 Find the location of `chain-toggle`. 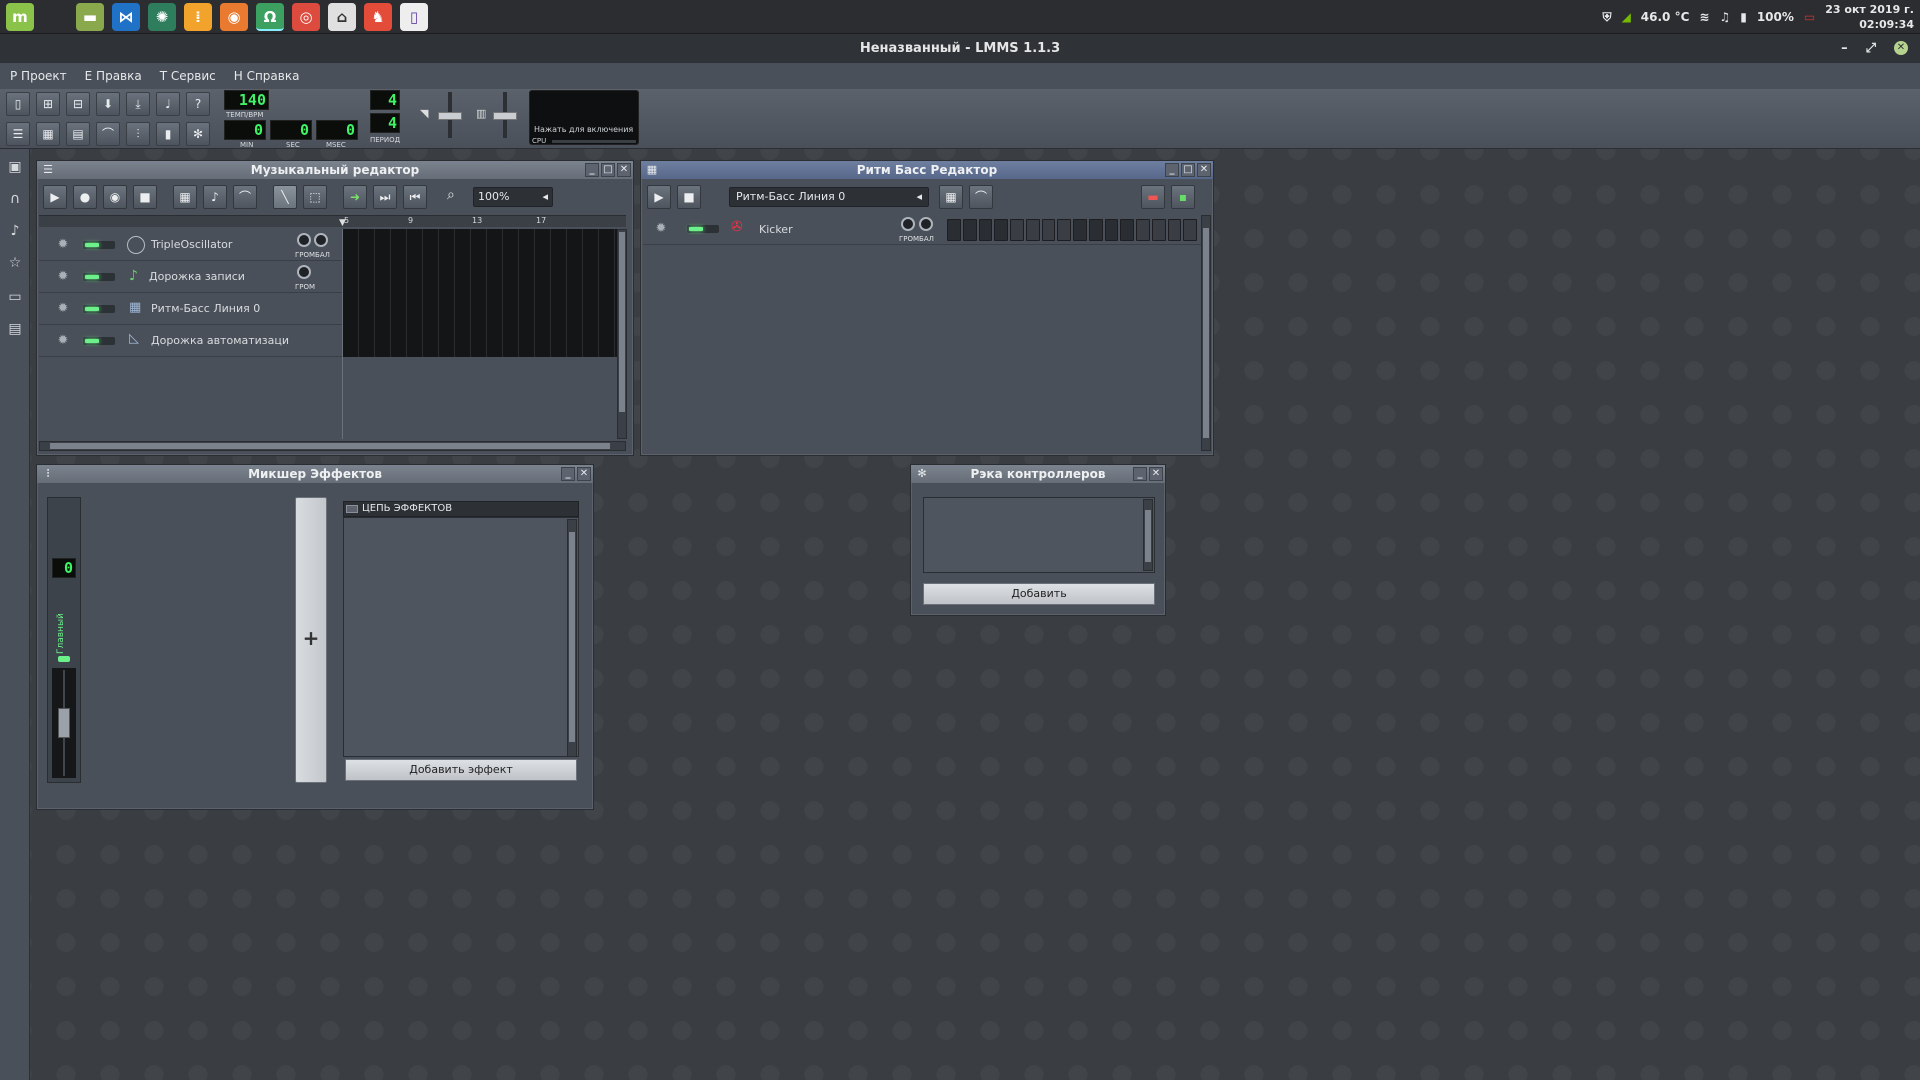

chain-toggle is located at coordinates (352, 509).